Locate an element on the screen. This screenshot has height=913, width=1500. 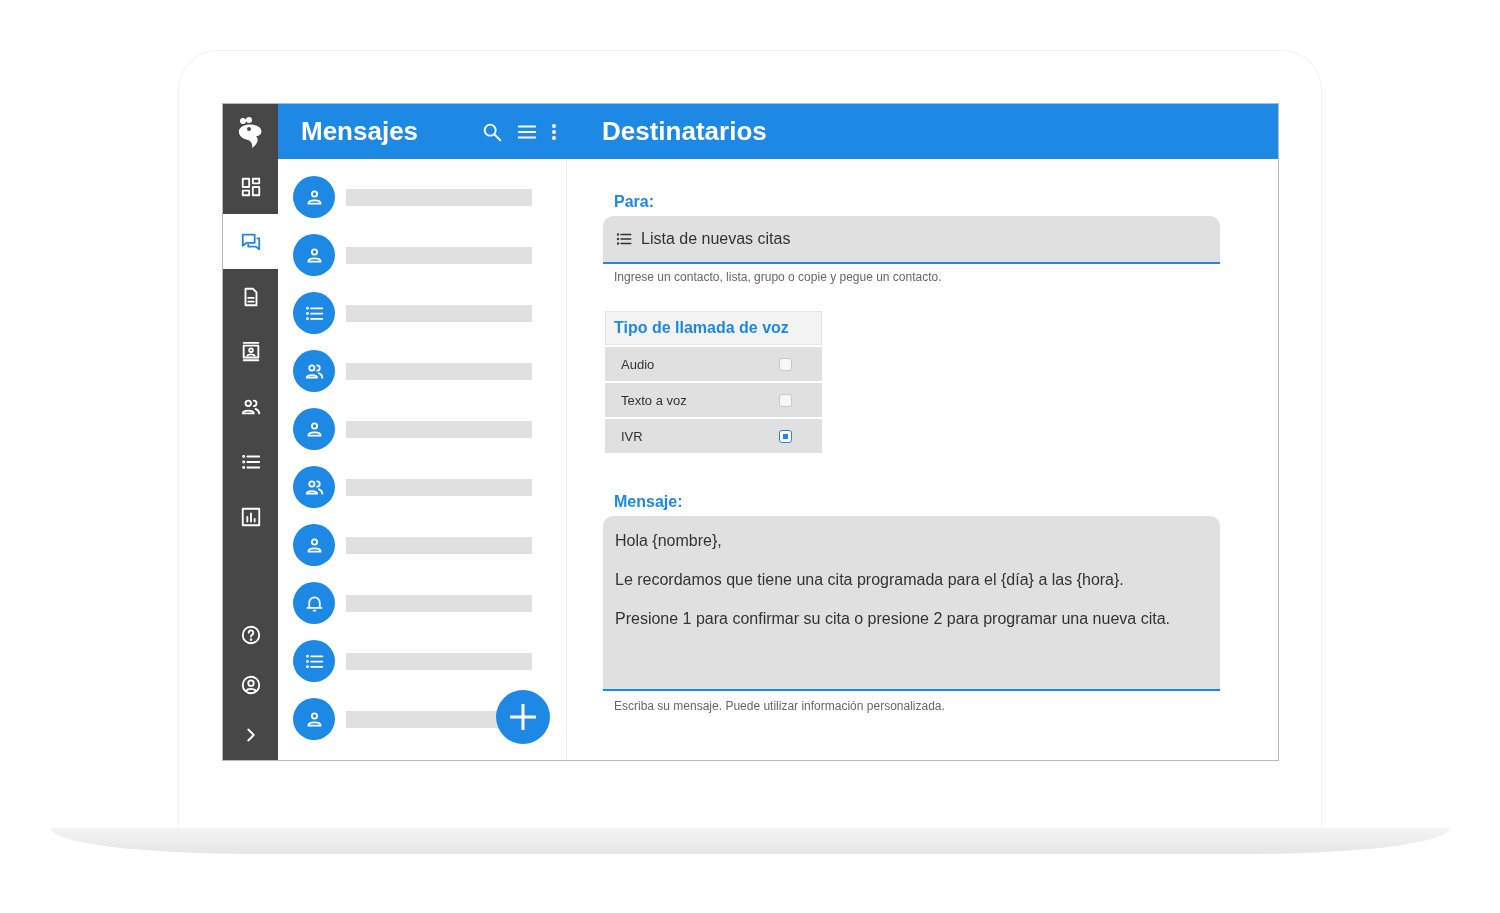
add-button is located at coordinates (523, 717).